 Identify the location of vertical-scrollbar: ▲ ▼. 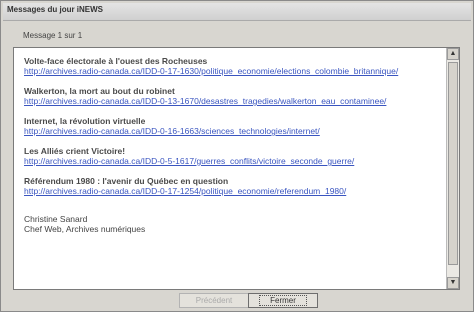
(452, 168).